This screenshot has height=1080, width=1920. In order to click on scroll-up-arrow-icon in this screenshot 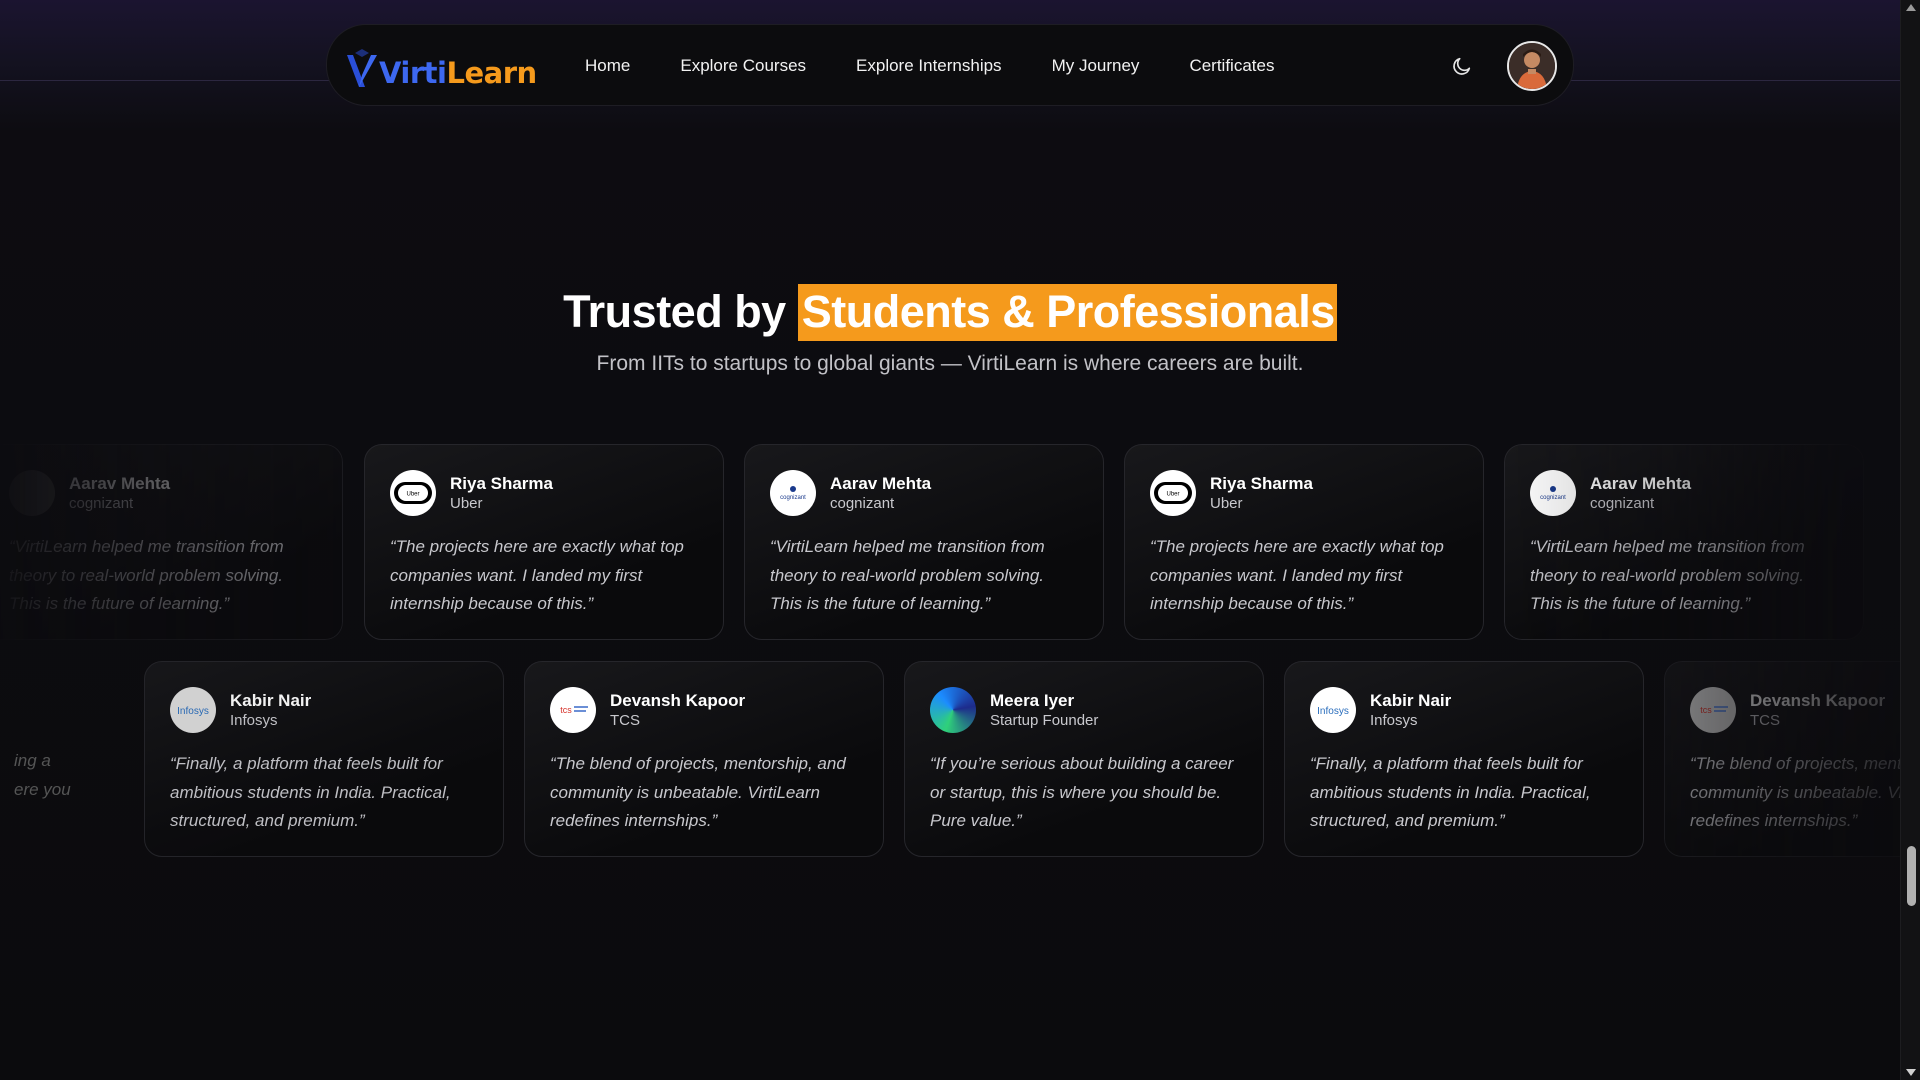, I will do `click(1911, 7)`.